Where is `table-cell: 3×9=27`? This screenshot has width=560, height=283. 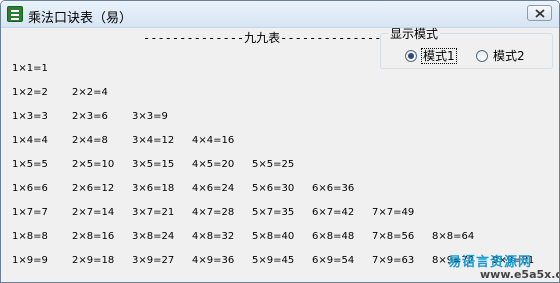 table-cell: 3×9=27 is located at coordinates (153, 260).